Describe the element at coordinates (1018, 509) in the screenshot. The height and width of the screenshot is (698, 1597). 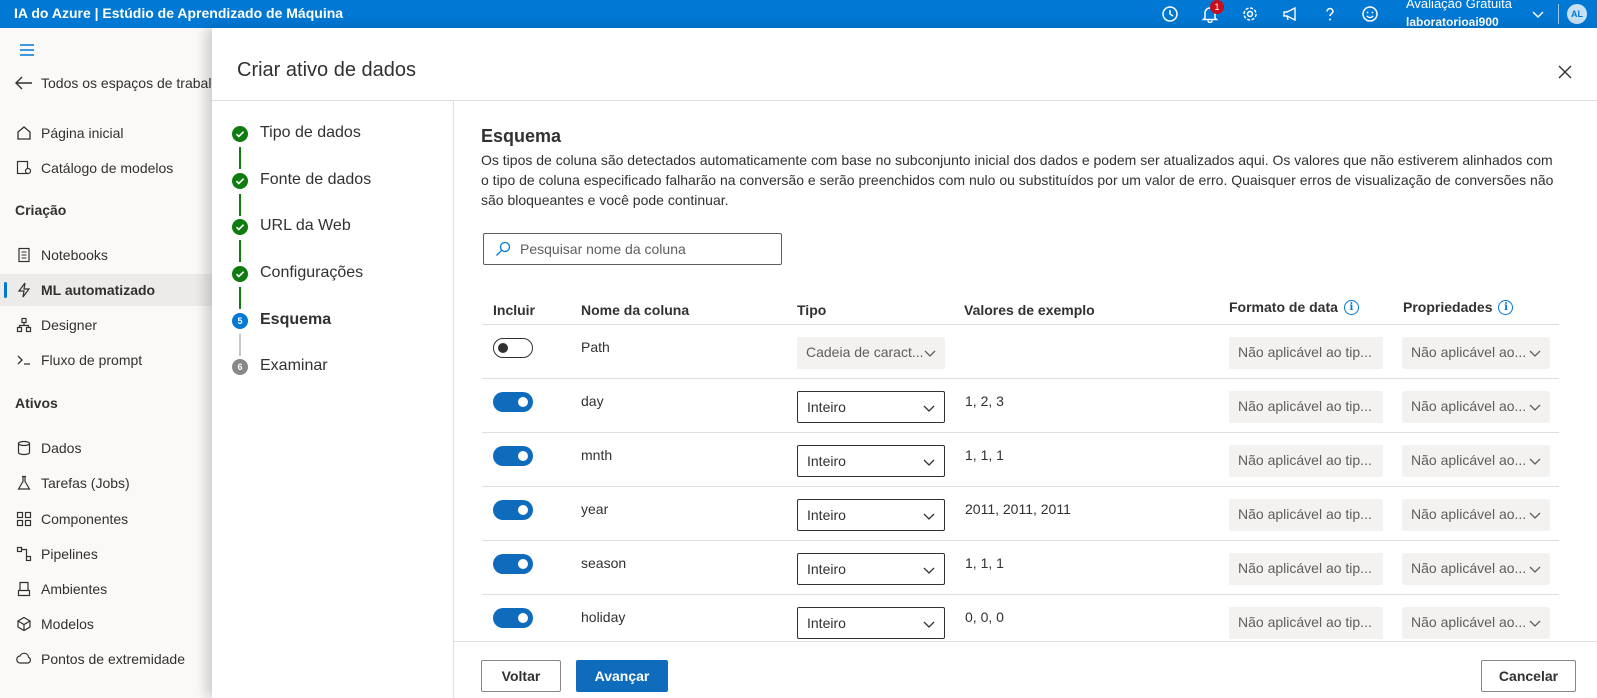
I see `sample-values: 2011, 2011, 2011` at that location.